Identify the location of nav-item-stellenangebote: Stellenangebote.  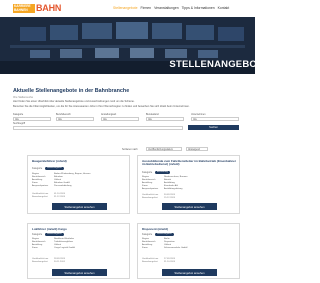
(125, 8).